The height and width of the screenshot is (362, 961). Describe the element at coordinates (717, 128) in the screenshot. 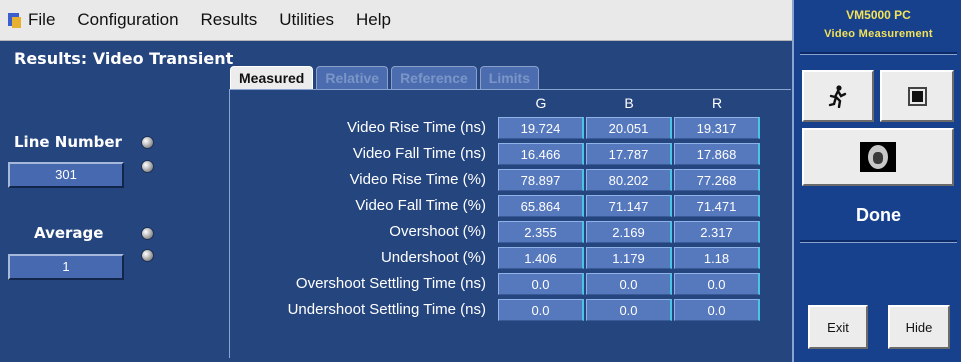

I see `table-cell: 19.317` at that location.